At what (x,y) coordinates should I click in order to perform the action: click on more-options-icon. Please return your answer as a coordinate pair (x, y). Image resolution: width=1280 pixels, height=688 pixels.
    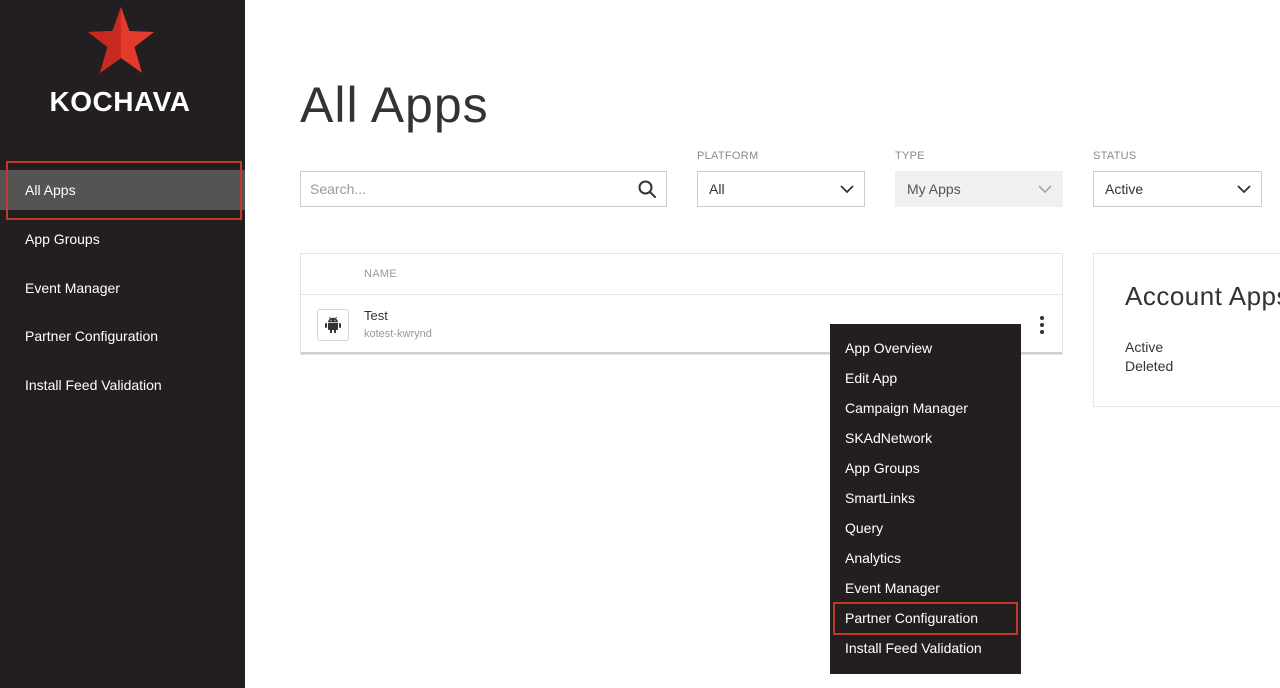
    Looking at the image, I should click on (1042, 325).